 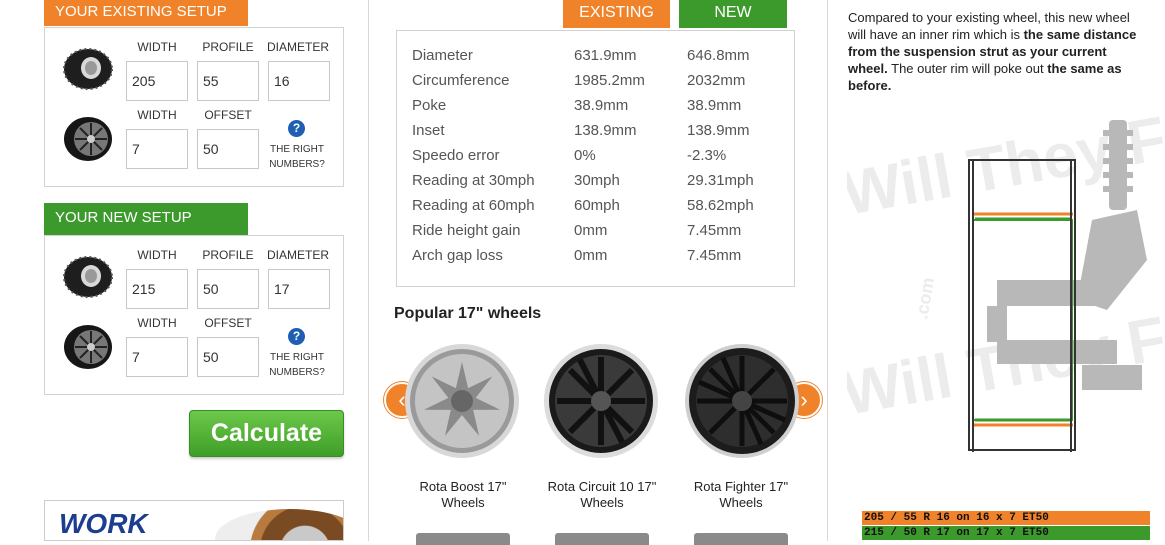 I want to click on existing-tyre-diameter-input: 16, so click(x=299, y=81).